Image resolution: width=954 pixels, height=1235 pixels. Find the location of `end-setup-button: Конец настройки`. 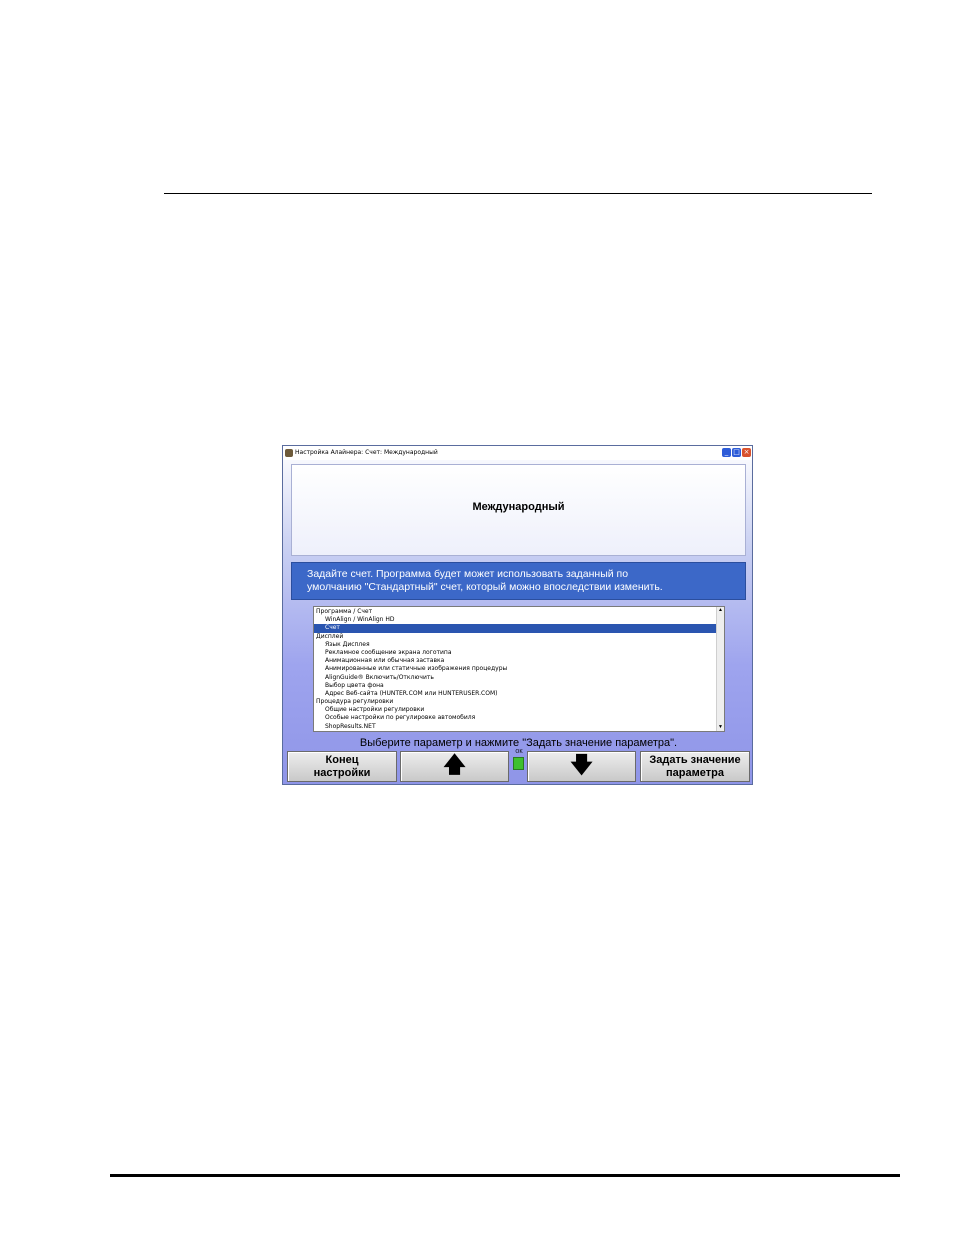

end-setup-button: Конец настройки is located at coordinates (342, 766).